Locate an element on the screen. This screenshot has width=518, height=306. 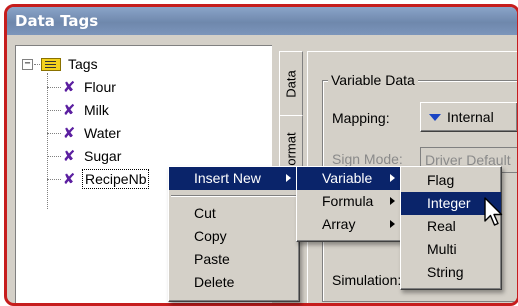
tree-item-label: RecipeNb is located at coordinates (116, 179).